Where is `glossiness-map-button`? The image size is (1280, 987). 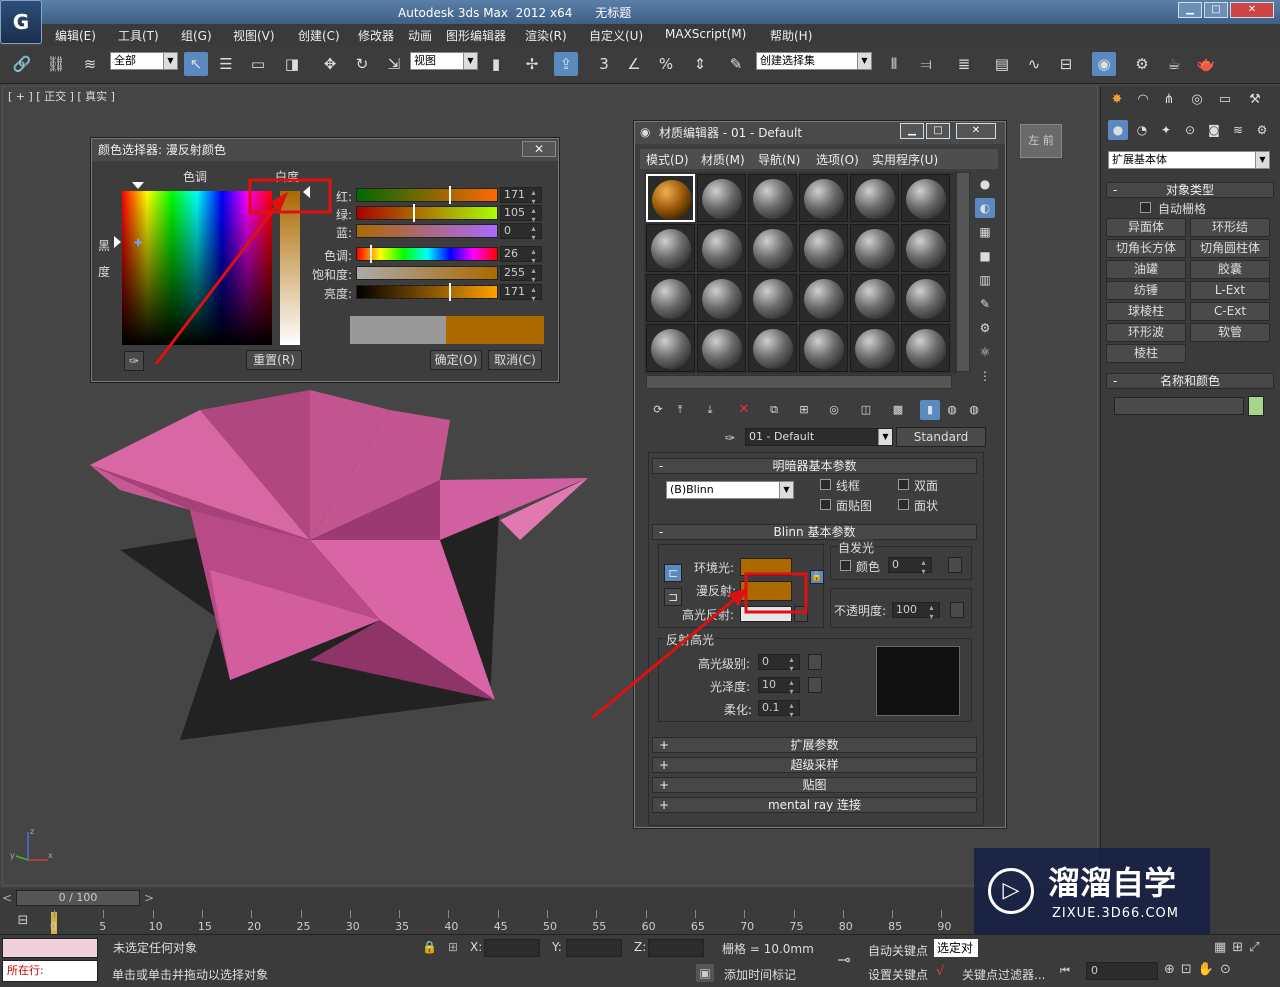 glossiness-map-button is located at coordinates (815, 685).